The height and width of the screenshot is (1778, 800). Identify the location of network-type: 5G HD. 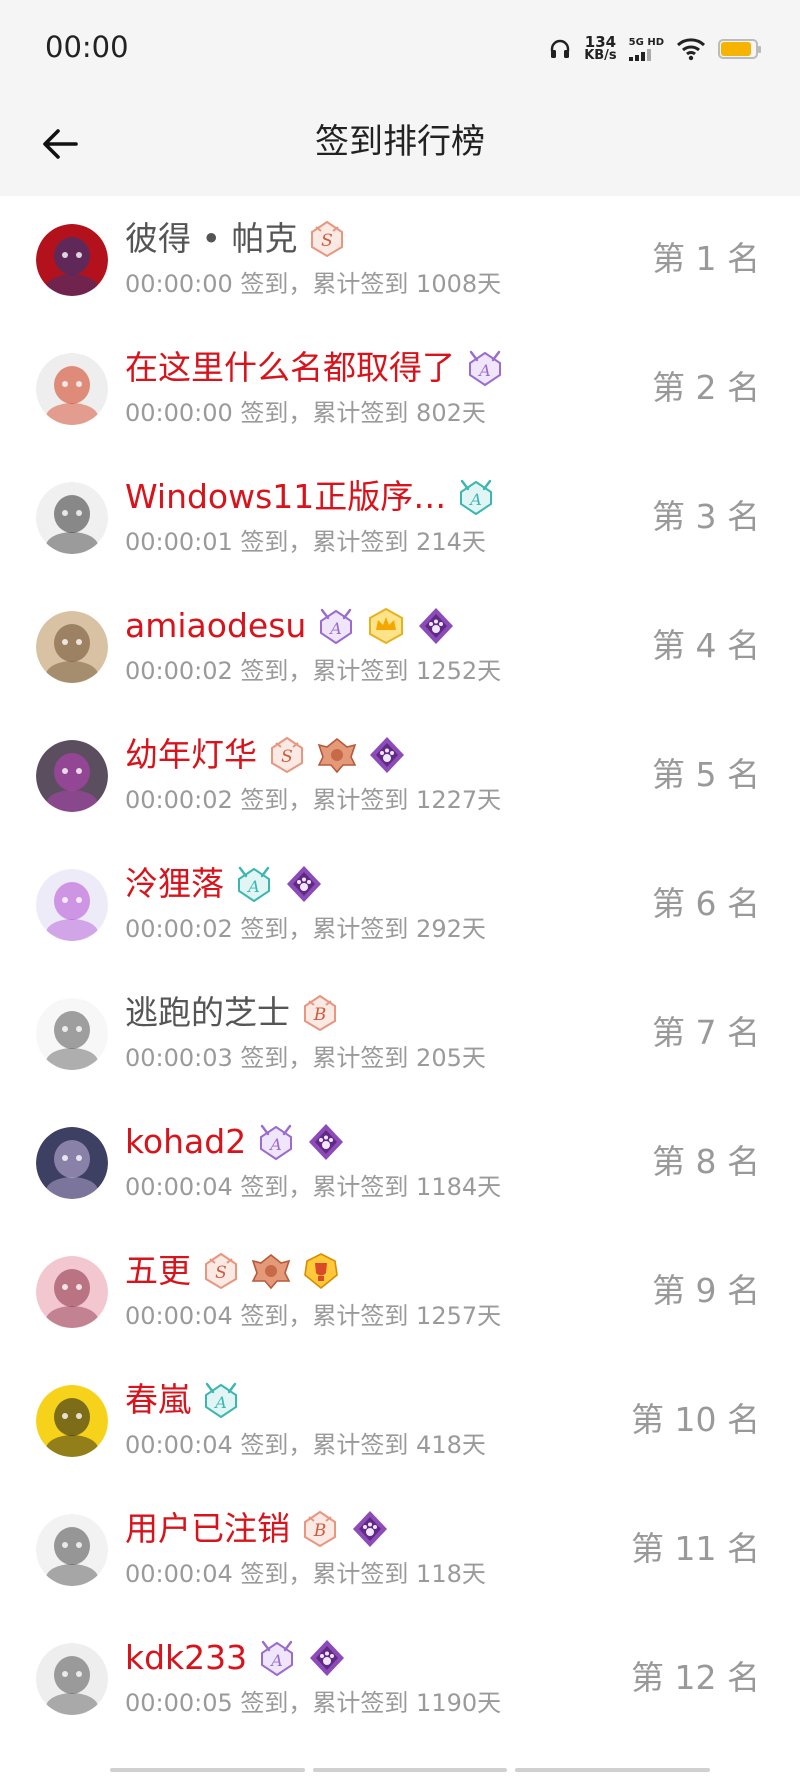
(646, 42).